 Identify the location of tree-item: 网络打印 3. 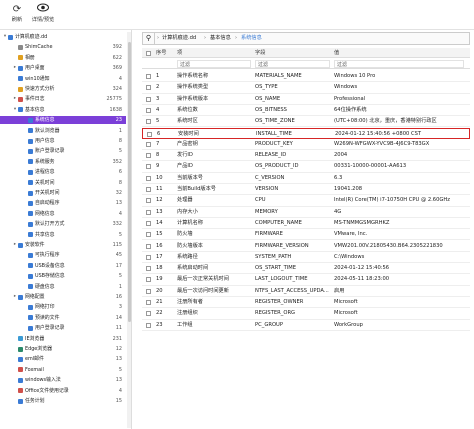
(63, 307).